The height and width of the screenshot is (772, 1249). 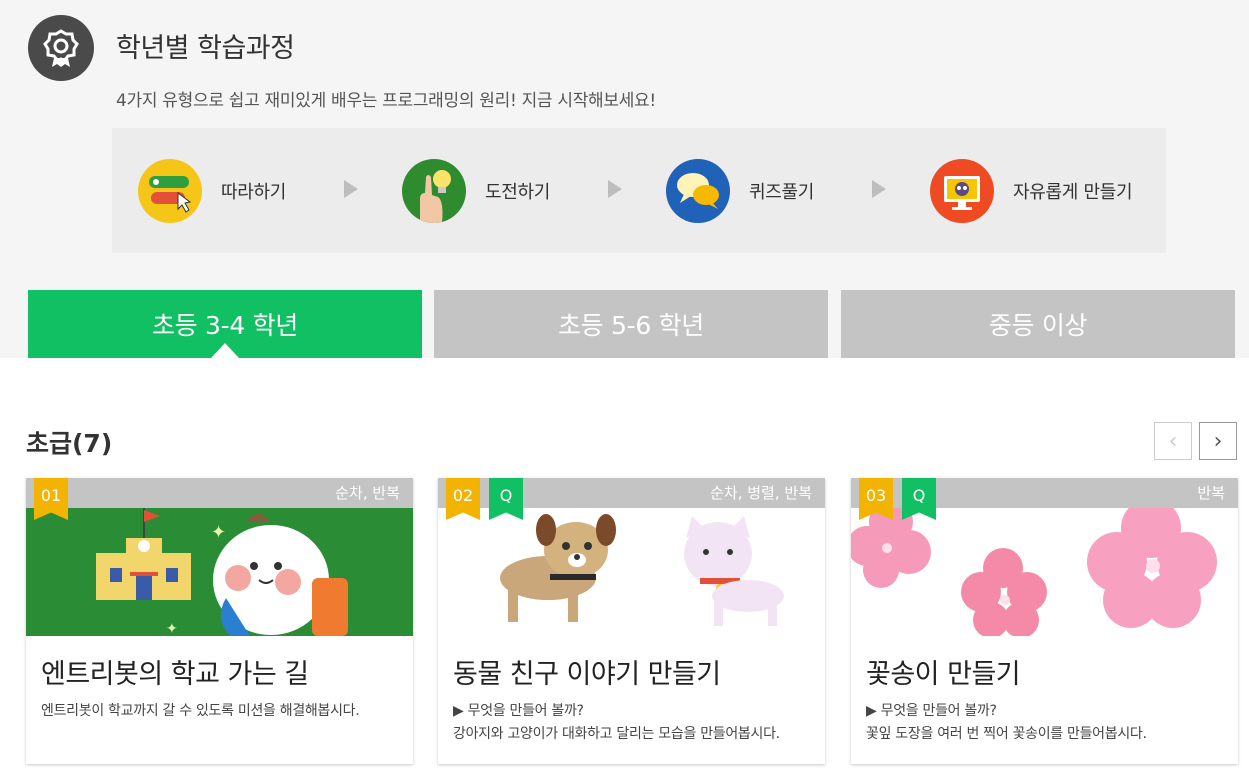 What do you see at coordinates (175, 674) in the screenshot?
I see `card-title: 엔트리봇의 학교 가는 길` at bounding box center [175, 674].